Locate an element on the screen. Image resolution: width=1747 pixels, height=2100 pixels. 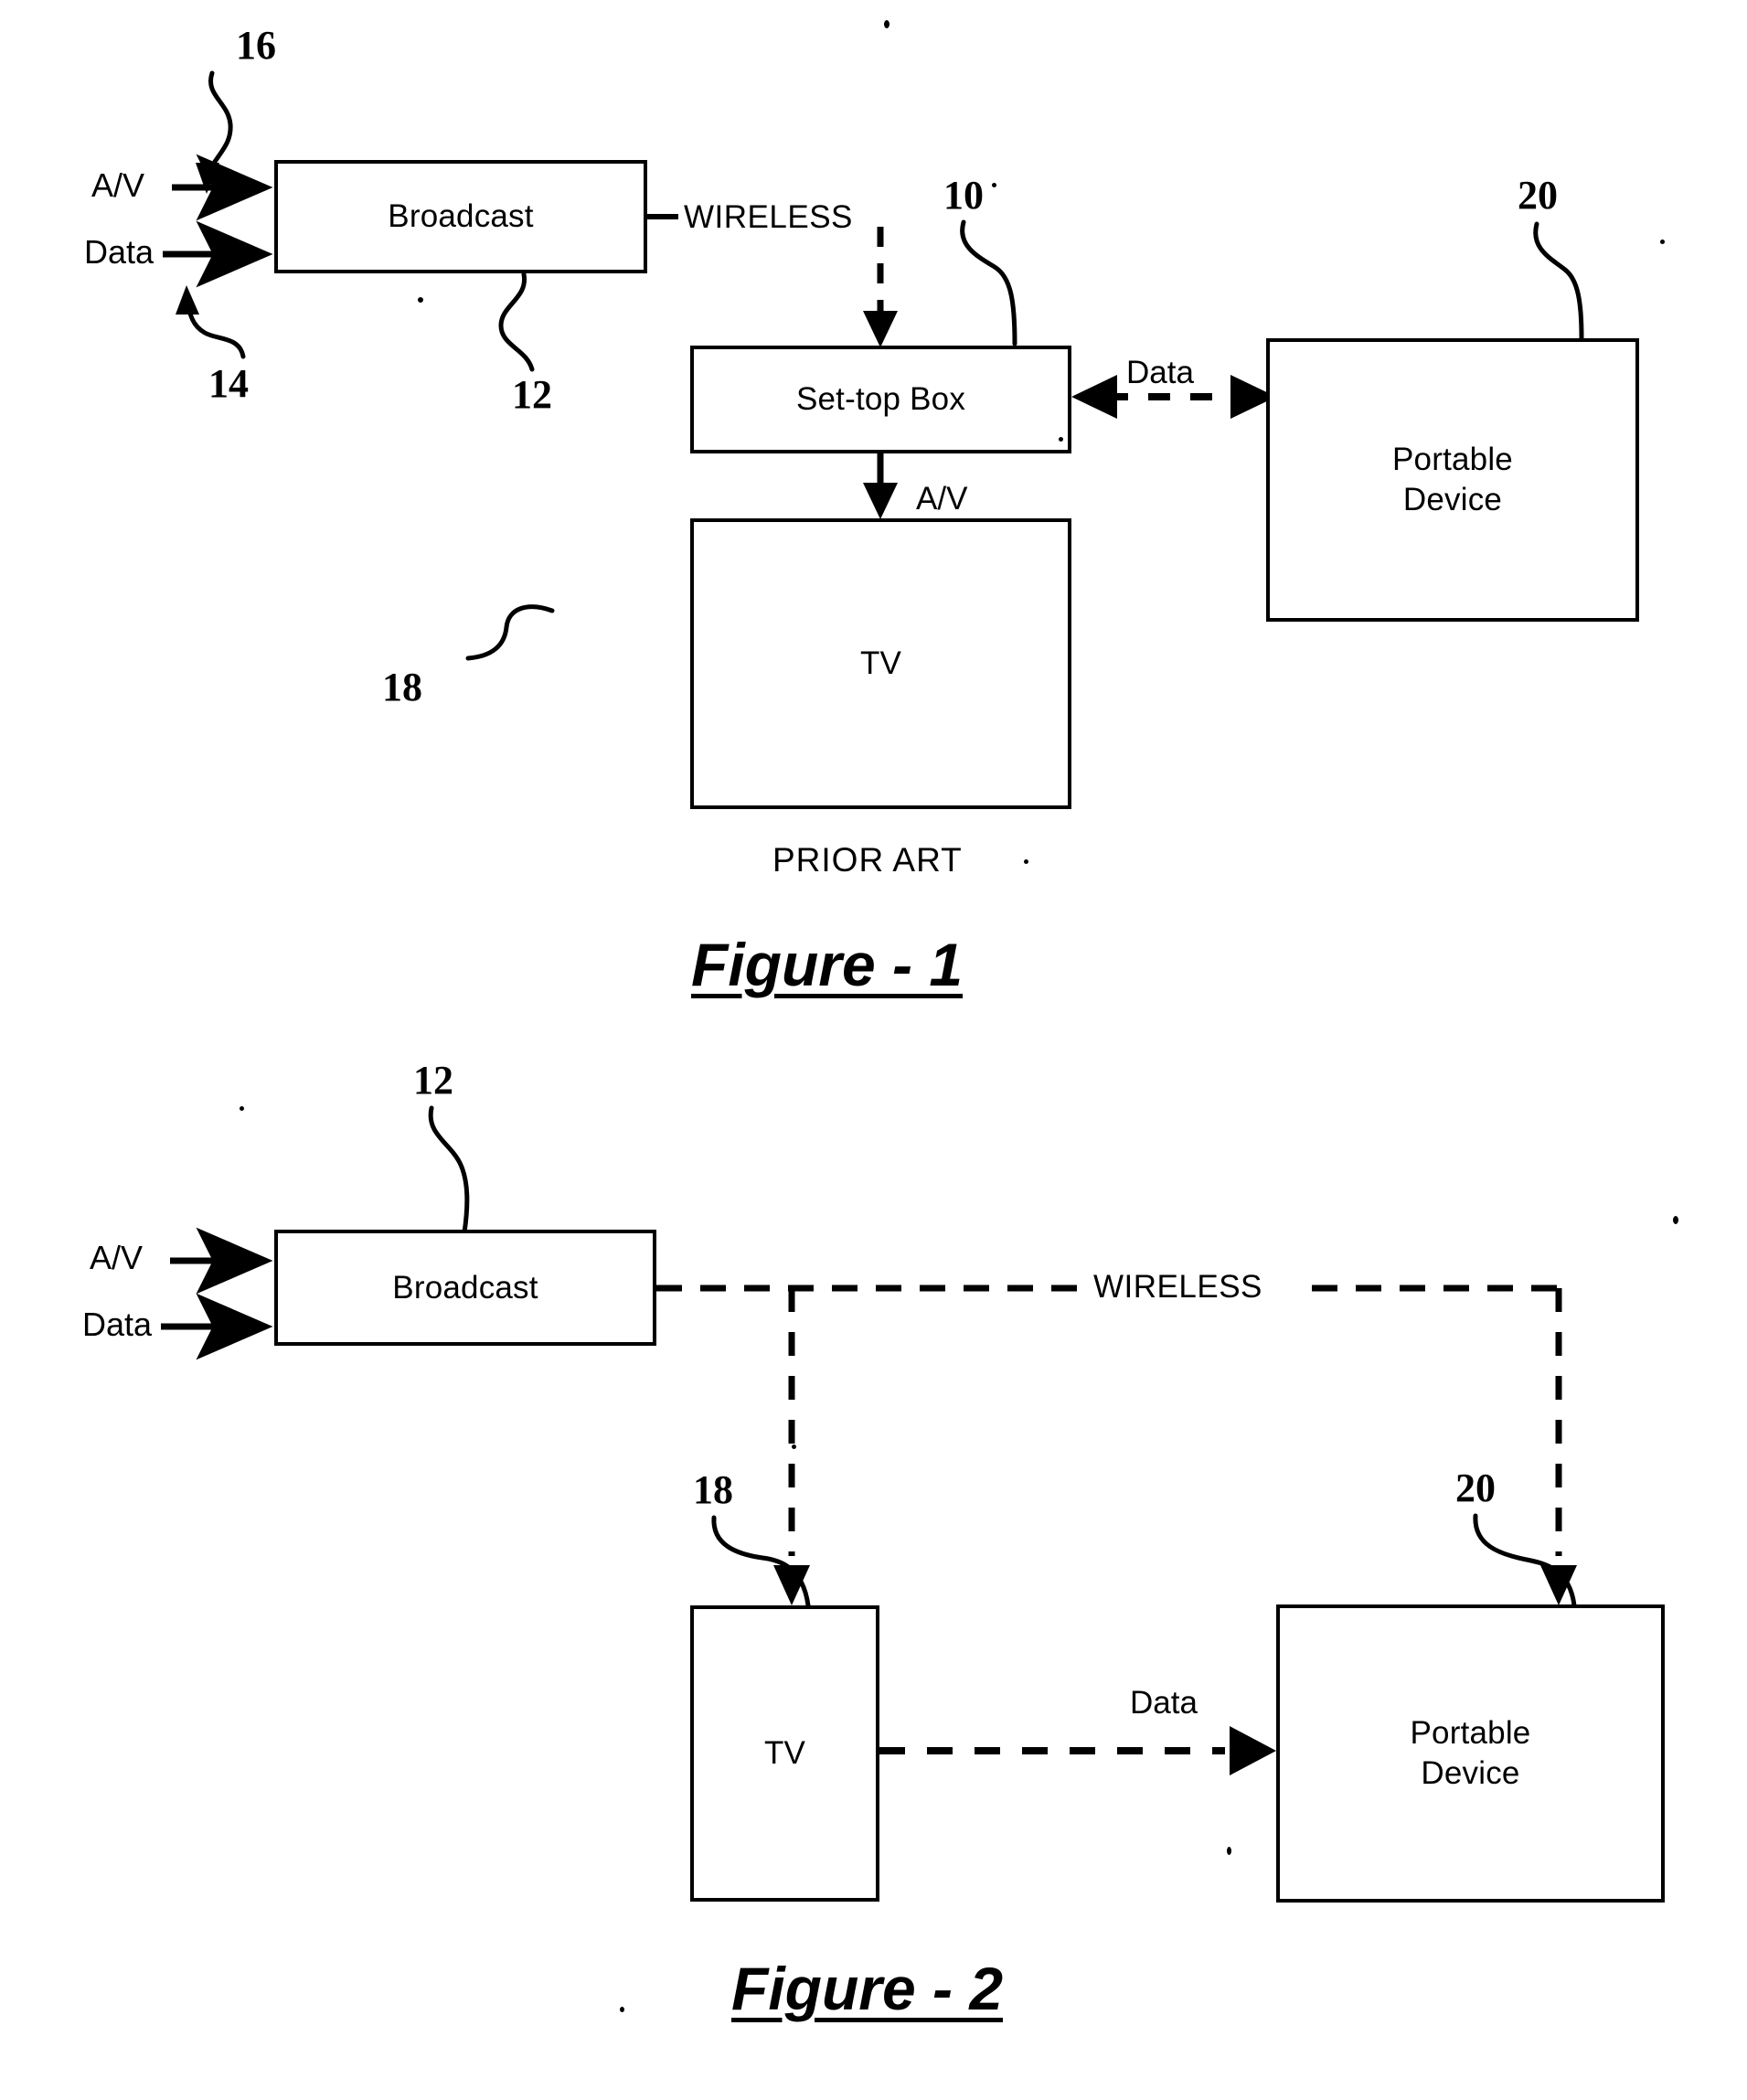
broadcast-box-fig1: Broadcast is located at coordinates (460, 216).